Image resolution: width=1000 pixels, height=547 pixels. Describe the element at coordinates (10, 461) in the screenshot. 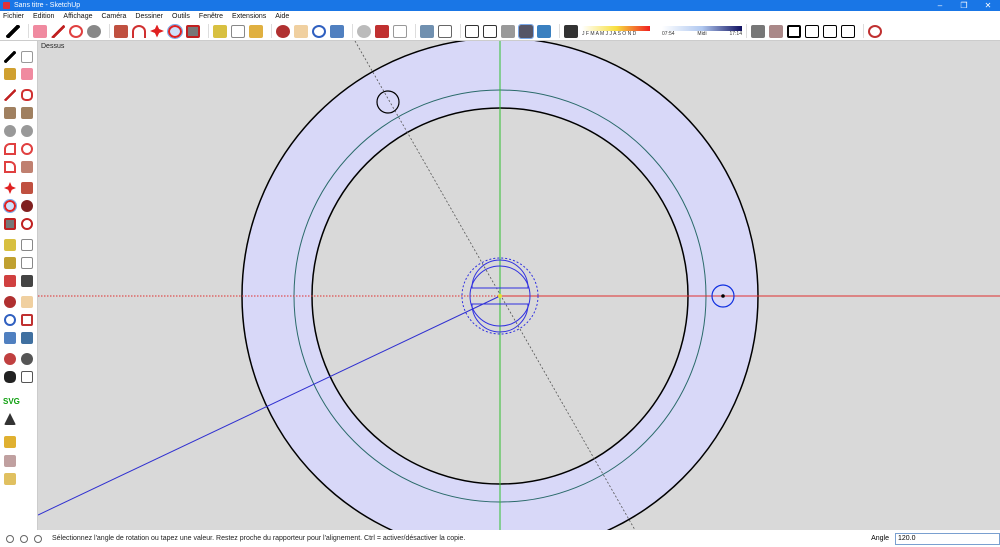

I see `cube-red-icon` at that location.